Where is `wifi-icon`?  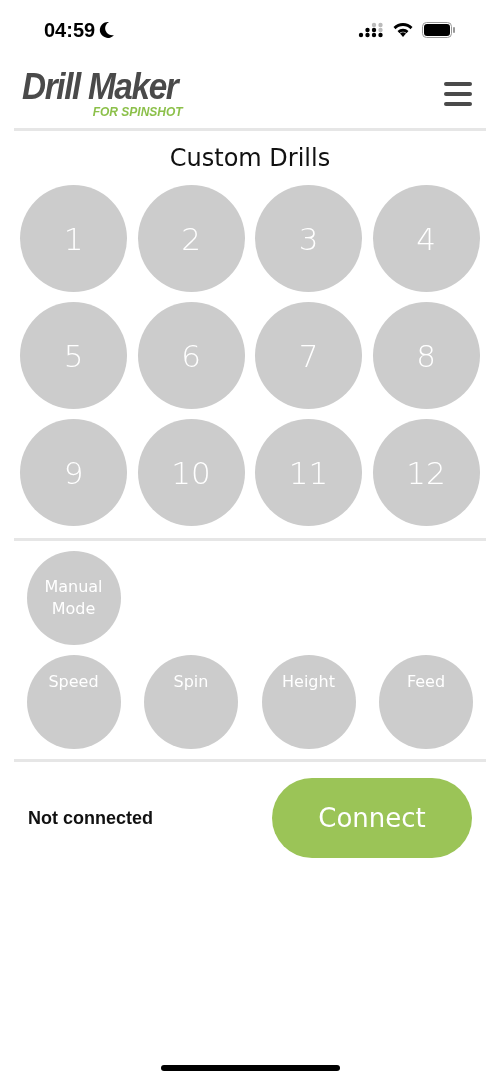 wifi-icon is located at coordinates (403, 30).